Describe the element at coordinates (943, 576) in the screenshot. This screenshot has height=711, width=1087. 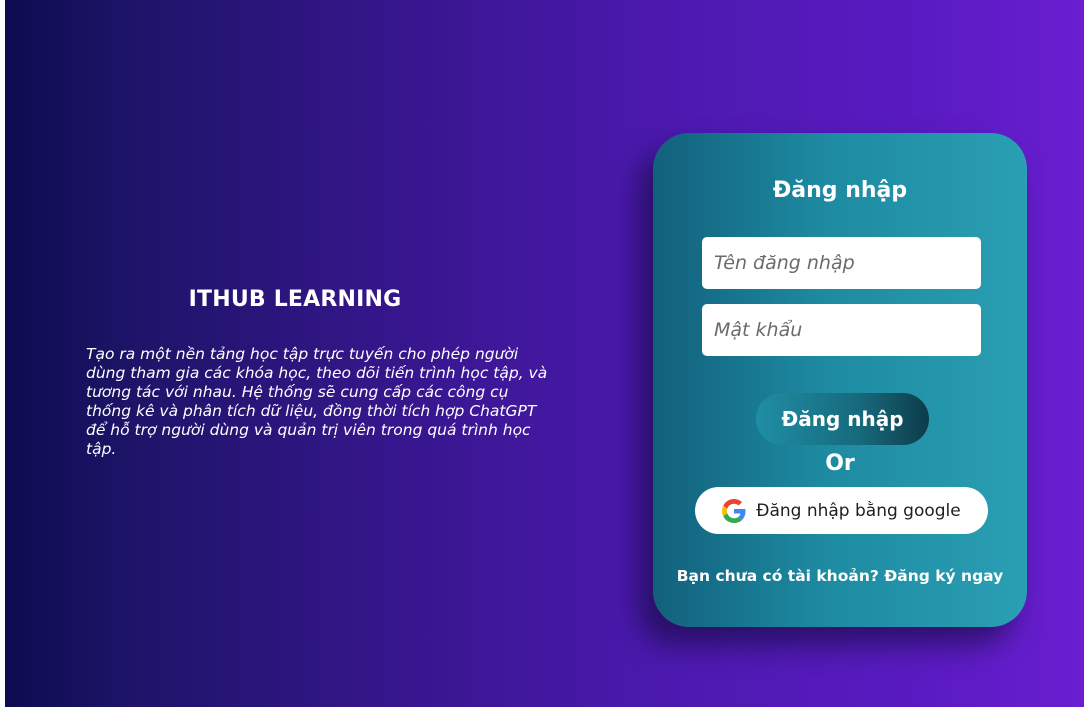
I see `signup-link: Đăng ký ngay` at that location.